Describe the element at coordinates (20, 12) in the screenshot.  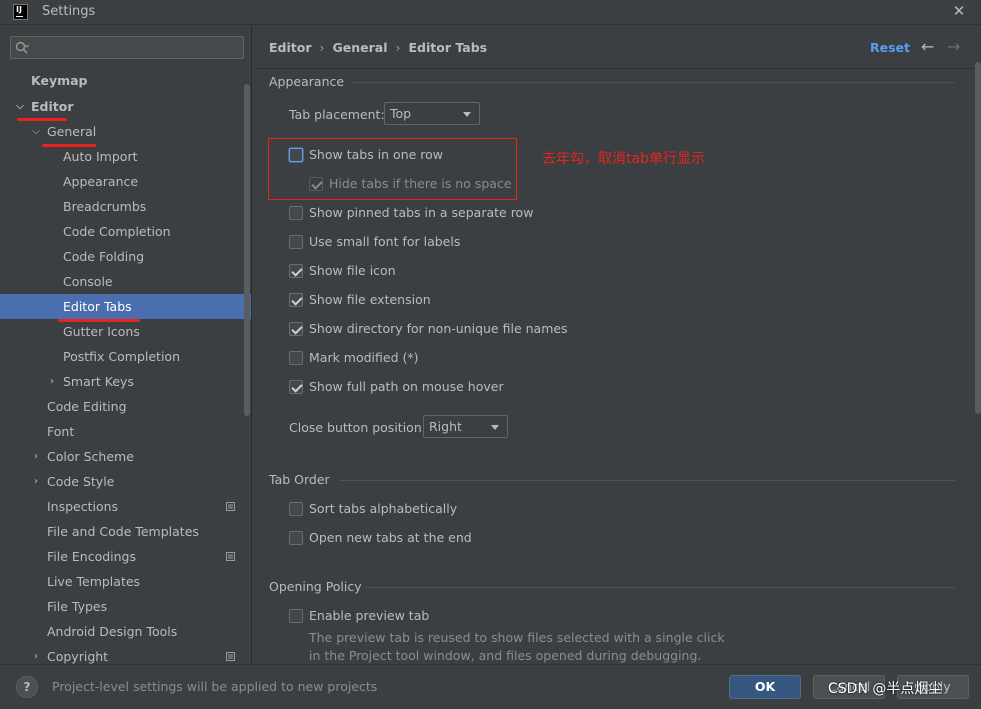
I see `intellij-logo-icon: IJ` at that location.